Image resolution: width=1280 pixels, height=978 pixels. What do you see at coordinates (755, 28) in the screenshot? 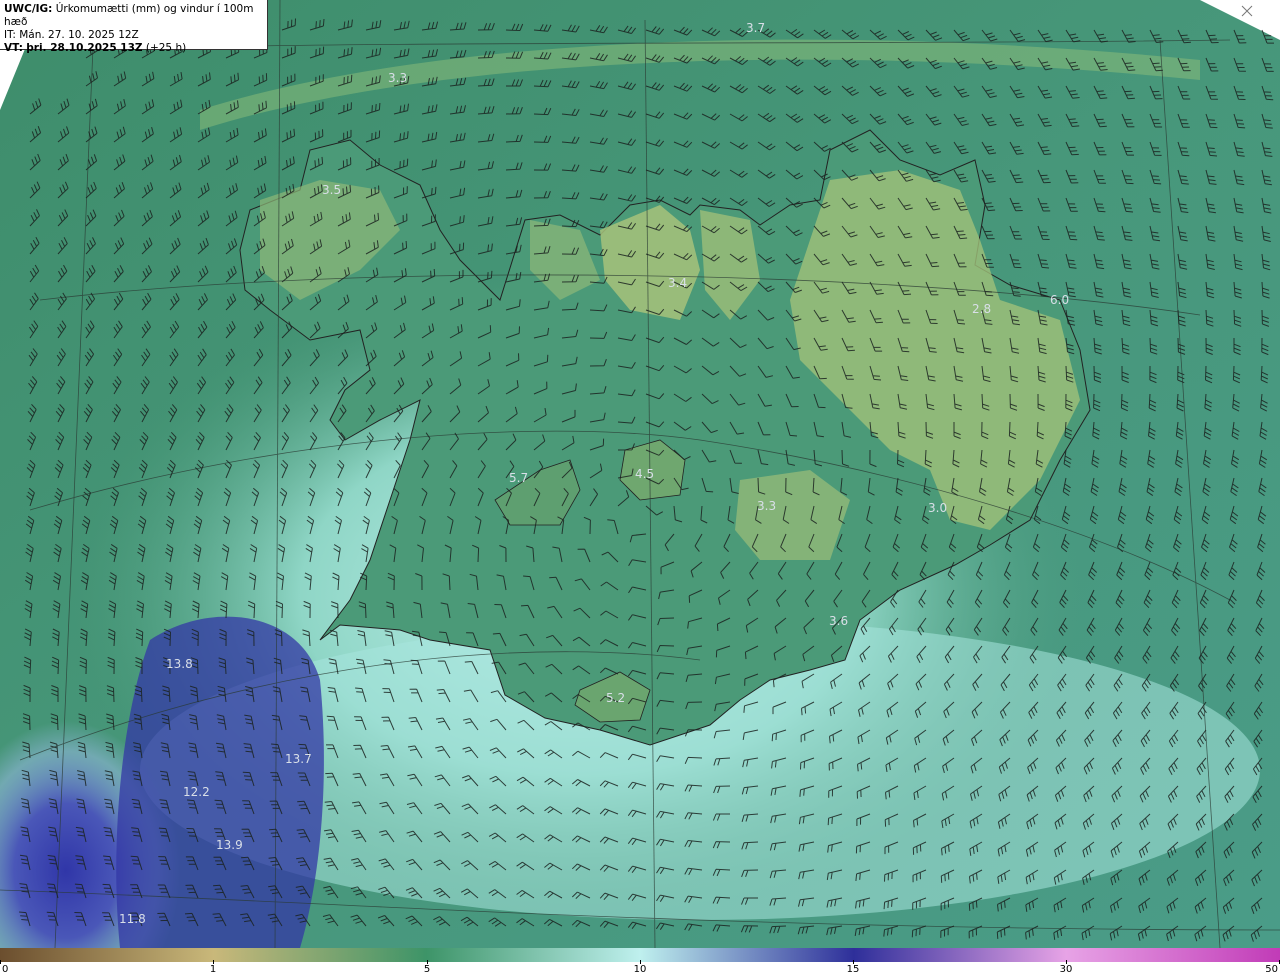
I see `value-label: 3.7` at bounding box center [755, 28].